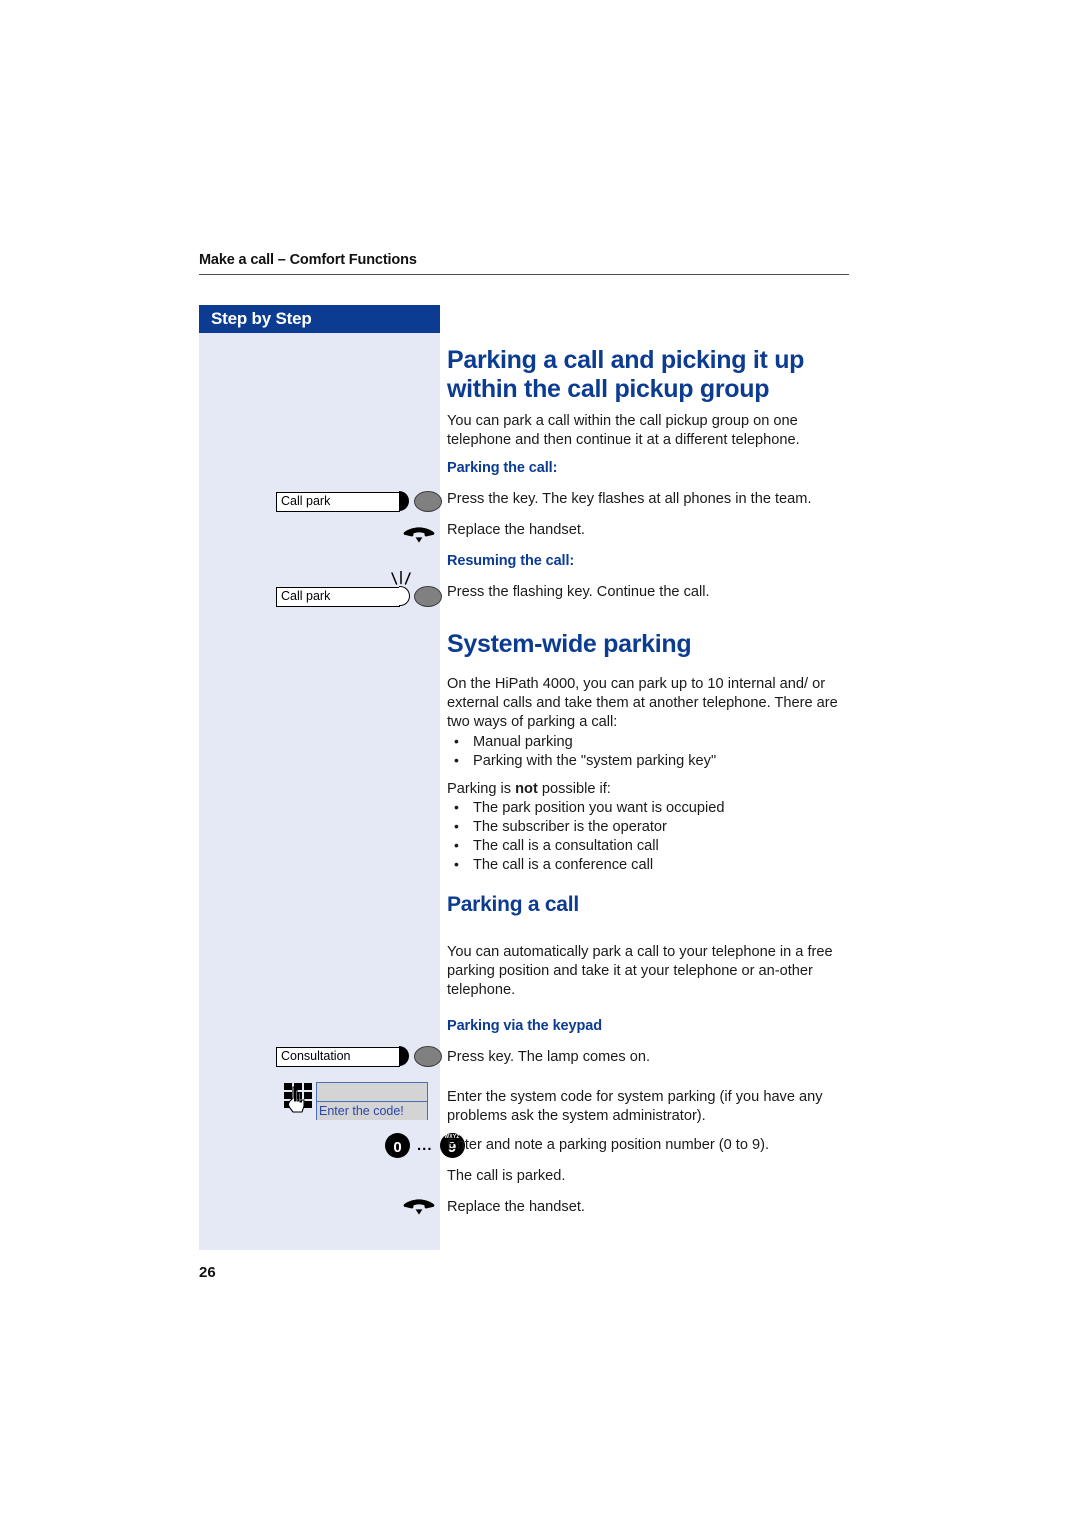 The width and height of the screenshot is (1080, 1528). I want to click on list-item-label: The call is a consultation call, so click(566, 846).